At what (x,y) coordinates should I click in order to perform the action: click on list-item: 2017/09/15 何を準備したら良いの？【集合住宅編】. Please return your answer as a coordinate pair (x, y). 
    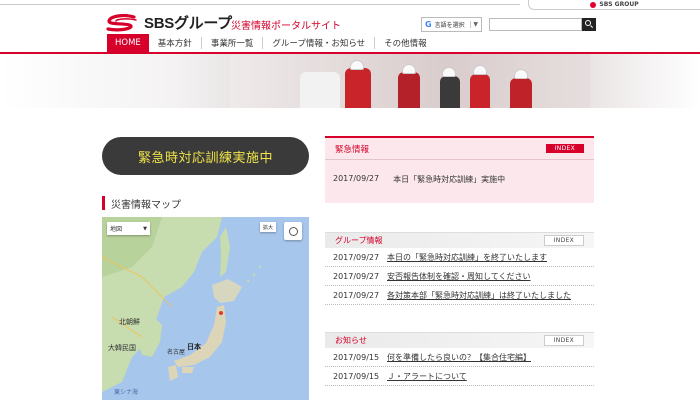
    Looking at the image, I should click on (459, 357).